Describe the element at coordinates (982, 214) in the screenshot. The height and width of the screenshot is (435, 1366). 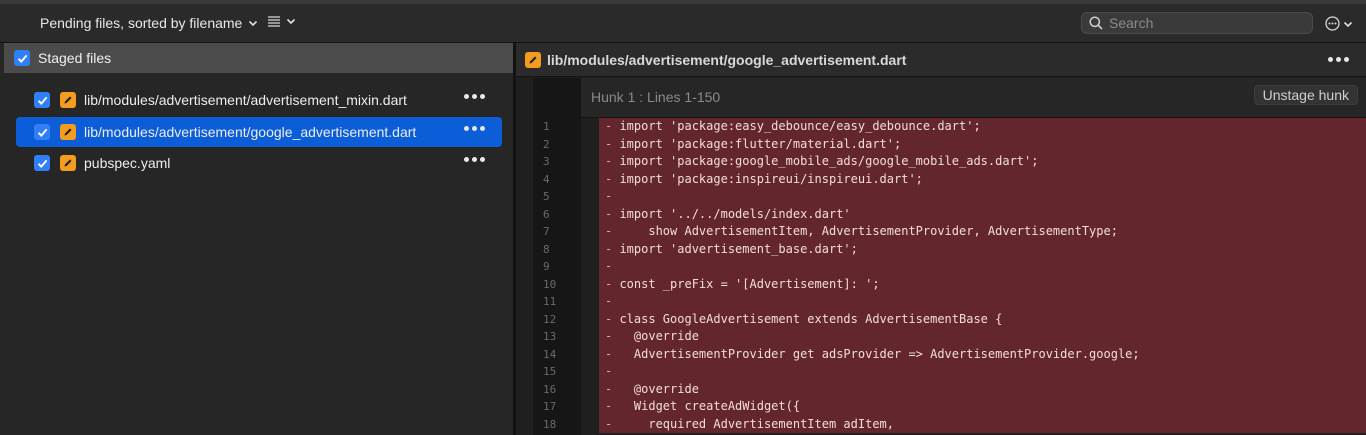
I see `removed-line: - import '../../models/index.dart'` at that location.